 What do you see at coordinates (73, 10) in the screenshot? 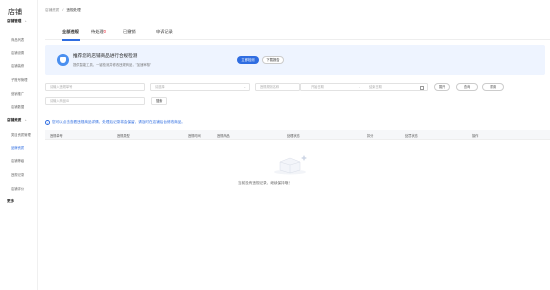
I see `breadcrumb-current: 违规处理` at bounding box center [73, 10].